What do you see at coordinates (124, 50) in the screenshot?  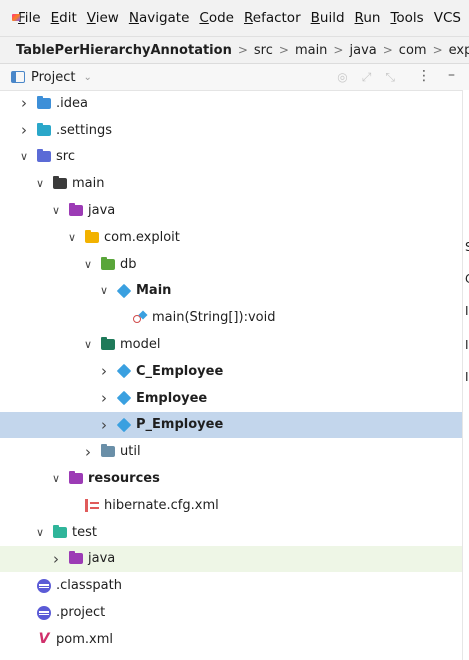 I see `breadcrumb-item: TablePerHierarchyAnnotation` at bounding box center [124, 50].